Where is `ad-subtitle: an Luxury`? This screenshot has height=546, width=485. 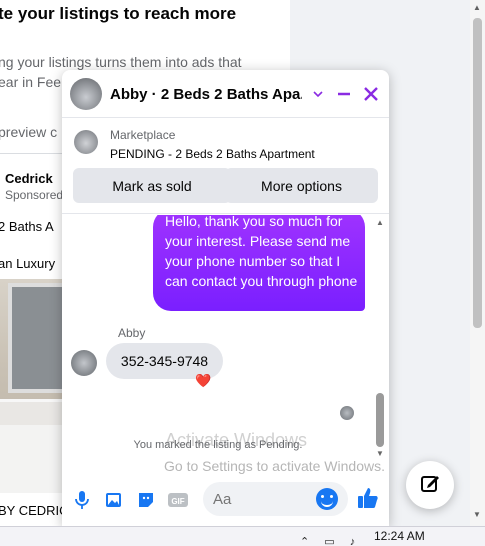
ad-subtitle: an Luxury is located at coordinates (28, 263).